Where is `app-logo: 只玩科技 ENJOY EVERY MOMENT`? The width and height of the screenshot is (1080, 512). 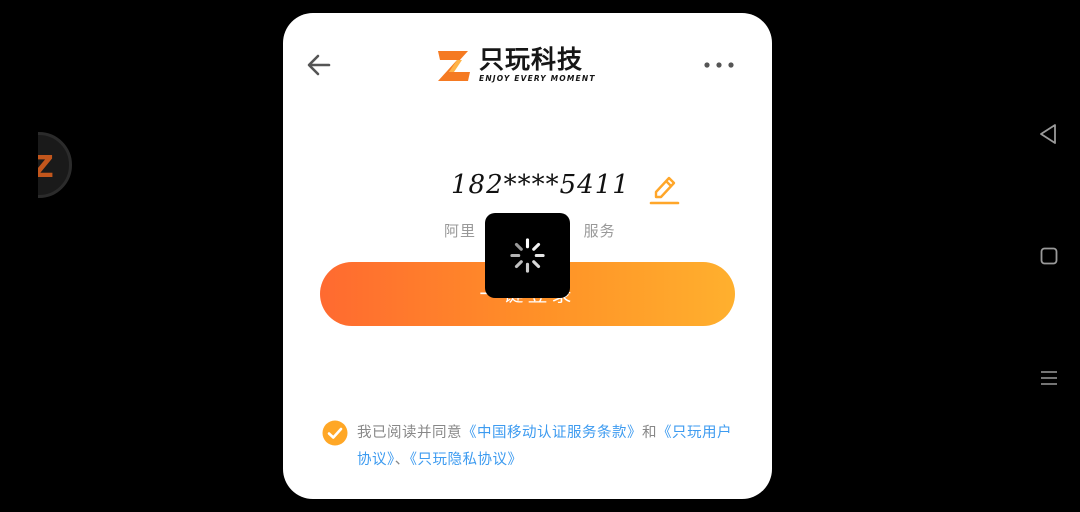
app-logo: 只玩科技 ENJOY EVERY MOMENT is located at coordinates (520, 66).